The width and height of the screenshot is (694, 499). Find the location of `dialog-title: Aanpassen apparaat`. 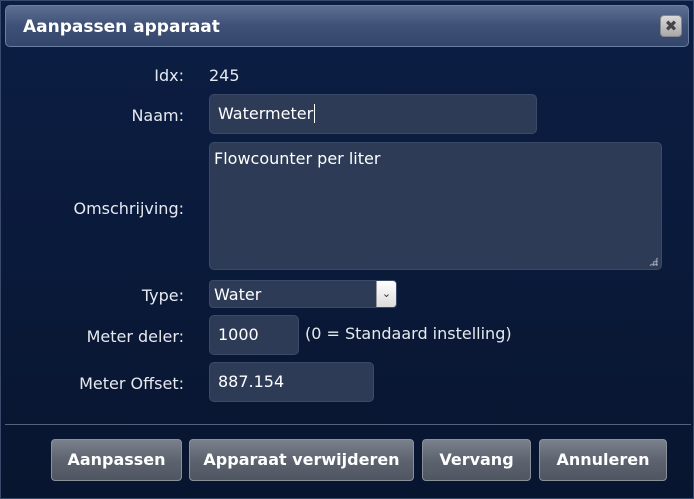

dialog-title: Aanpassen apparaat is located at coordinates (121, 27).